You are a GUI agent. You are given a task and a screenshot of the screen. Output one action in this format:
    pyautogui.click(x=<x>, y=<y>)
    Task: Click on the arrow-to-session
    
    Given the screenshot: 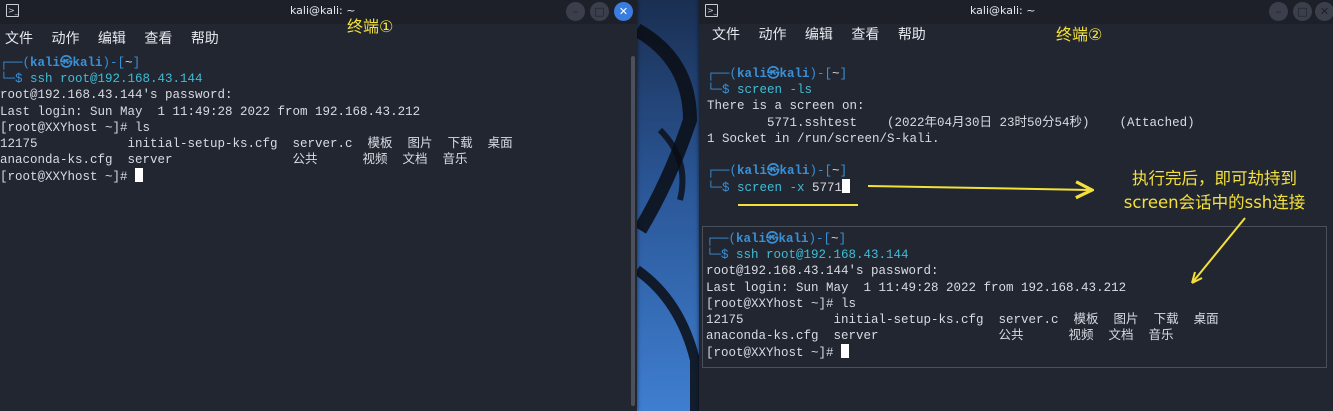 What is the action you would take?
    pyautogui.click(x=1218, y=250)
    